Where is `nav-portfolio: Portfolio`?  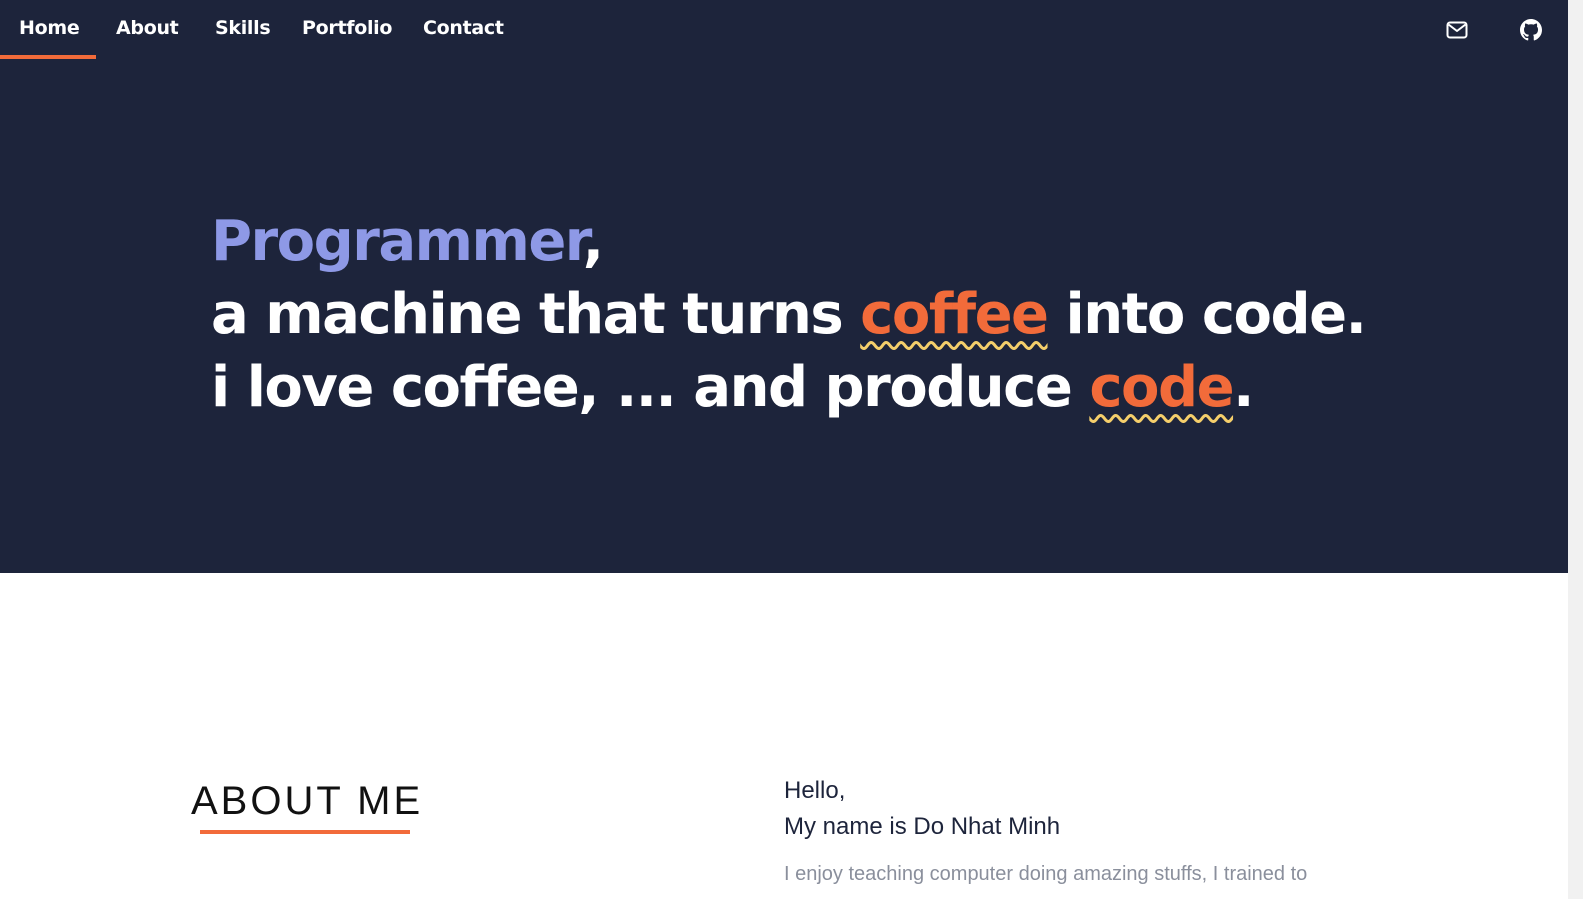 nav-portfolio: Portfolio is located at coordinates (347, 28).